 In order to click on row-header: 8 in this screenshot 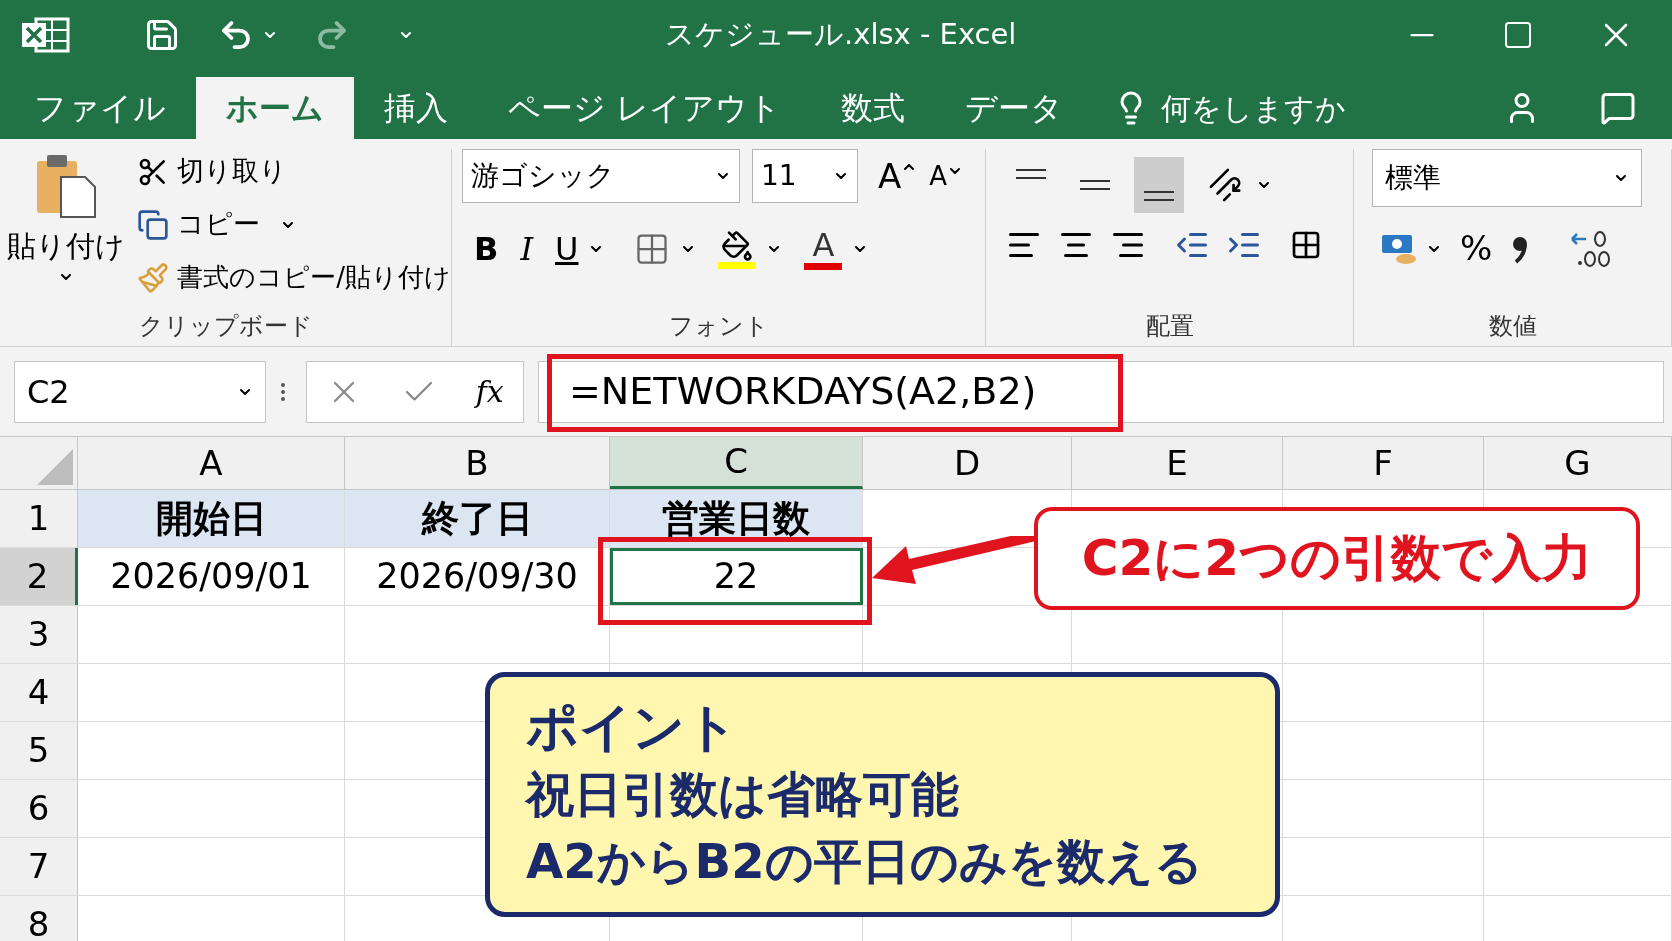, I will do `click(39, 918)`.